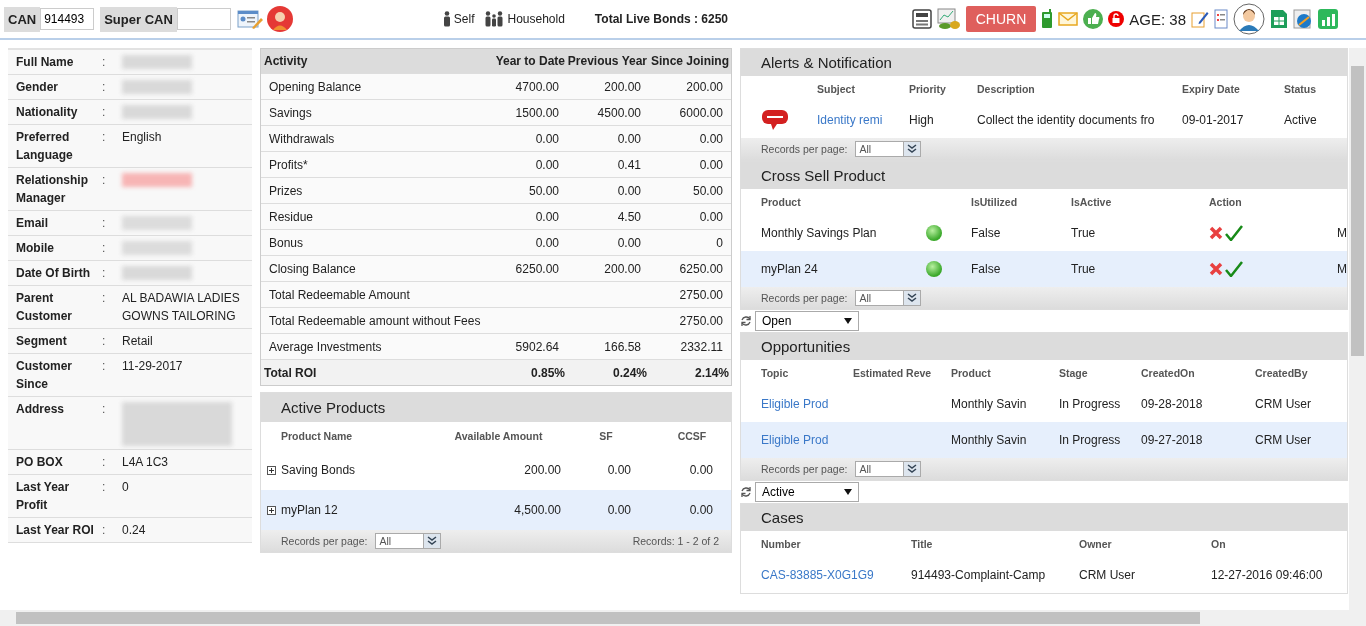 The image size is (1366, 626). What do you see at coordinates (1044, 440) in the screenshot?
I see `opportunity-row: Eligible Prod Monthly Savin In Progress 09-27-2018 CRM User` at bounding box center [1044, 440].